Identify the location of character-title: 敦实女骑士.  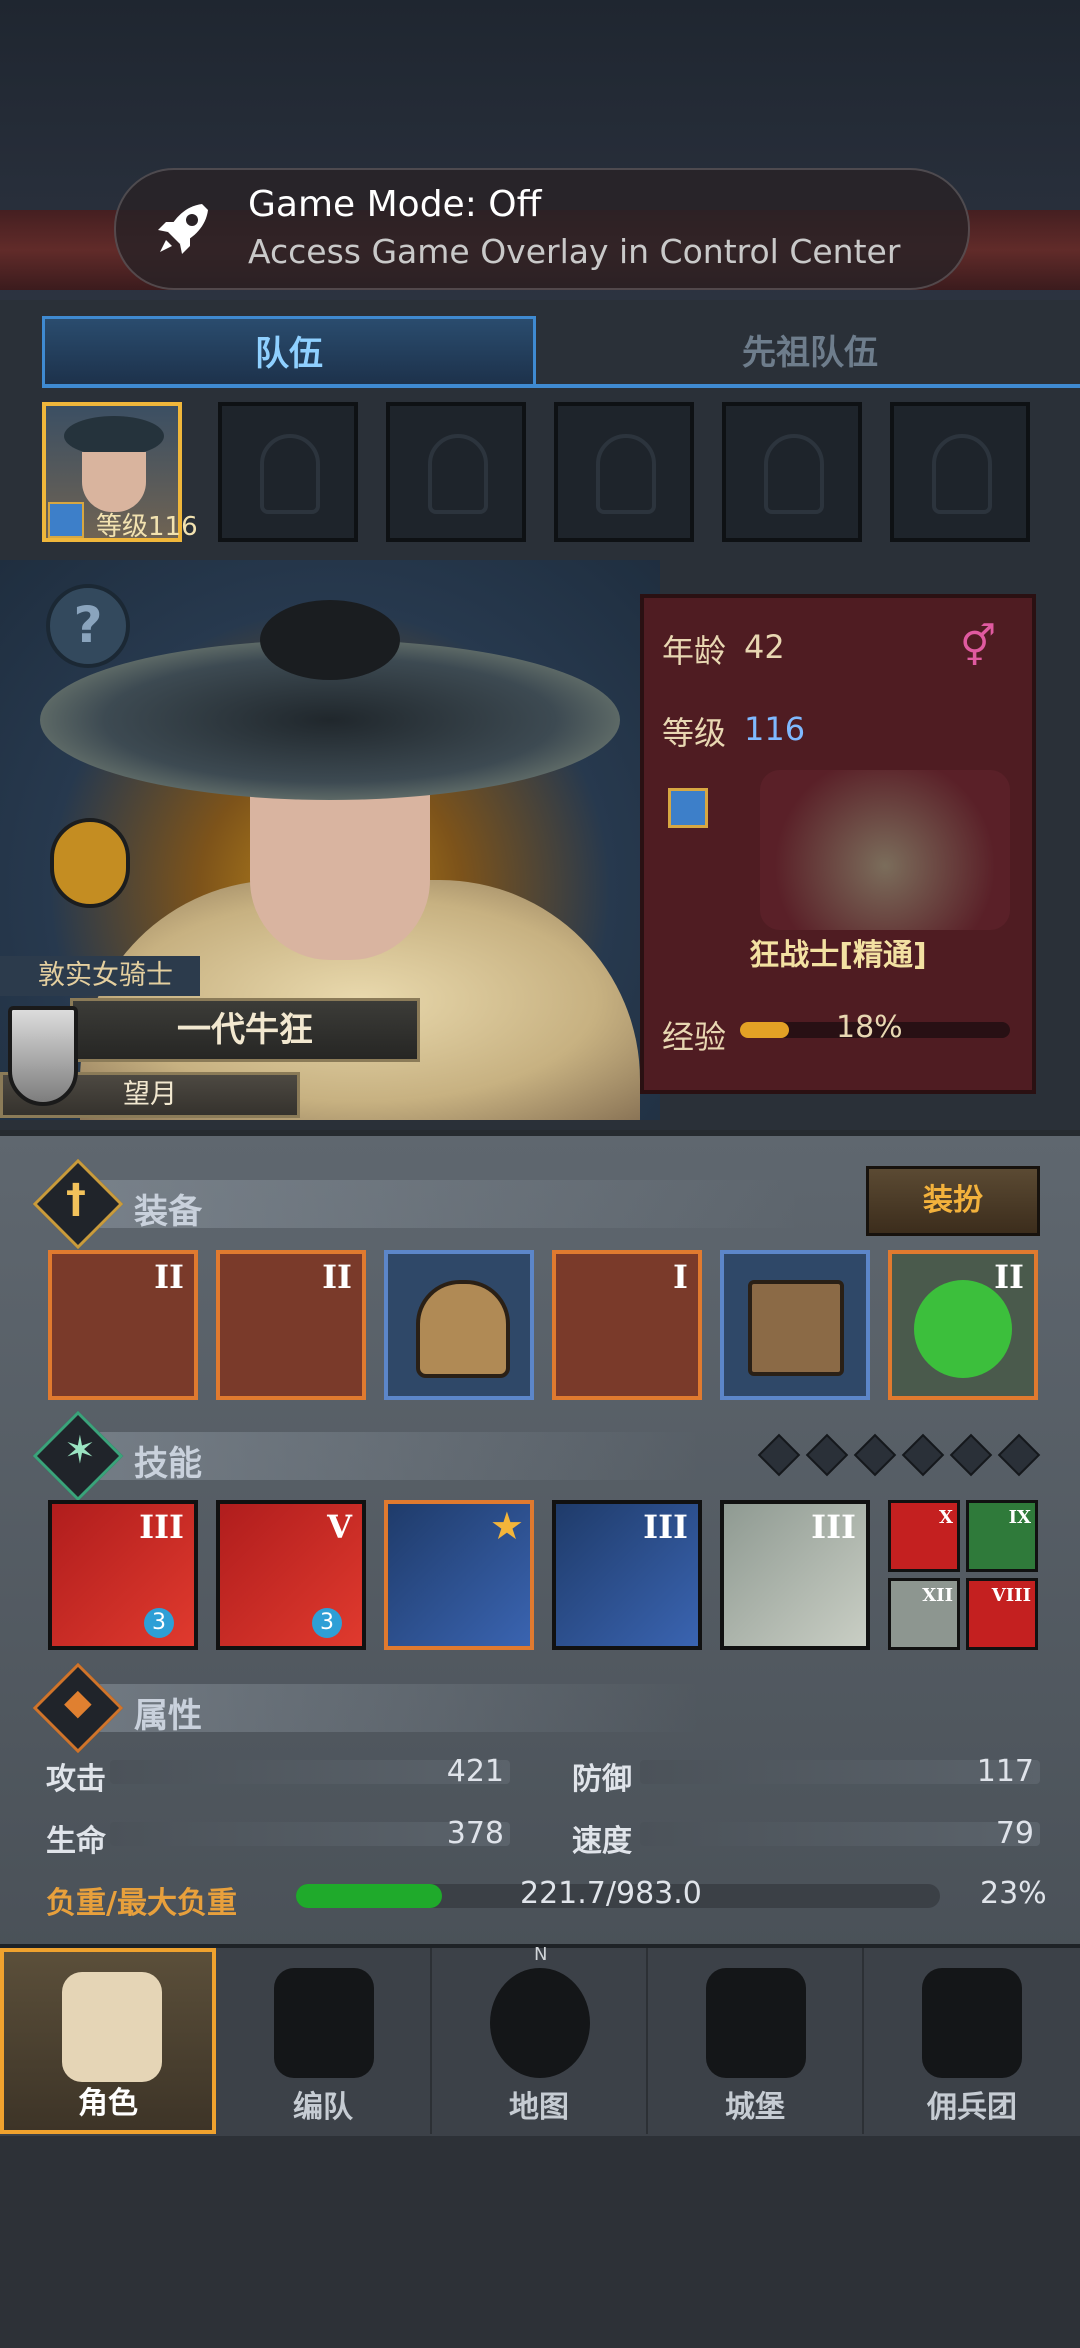
(100, 976).